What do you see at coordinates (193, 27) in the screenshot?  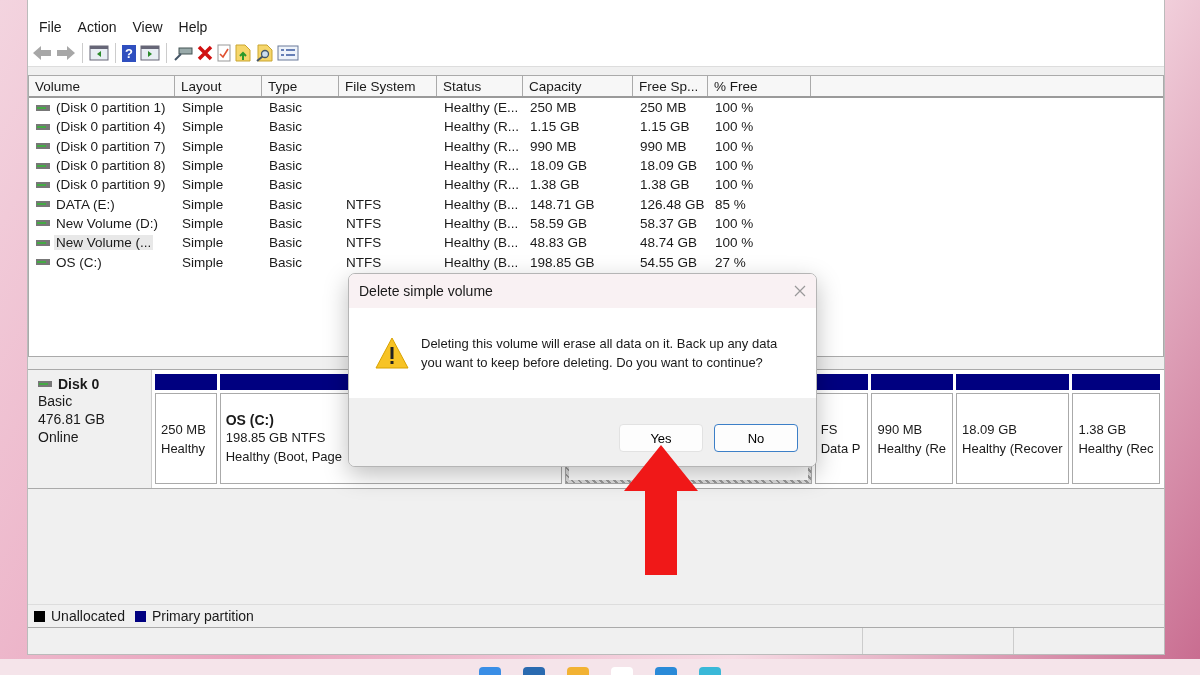 I see `menu-item: Help` at bounding box center [193, 27].